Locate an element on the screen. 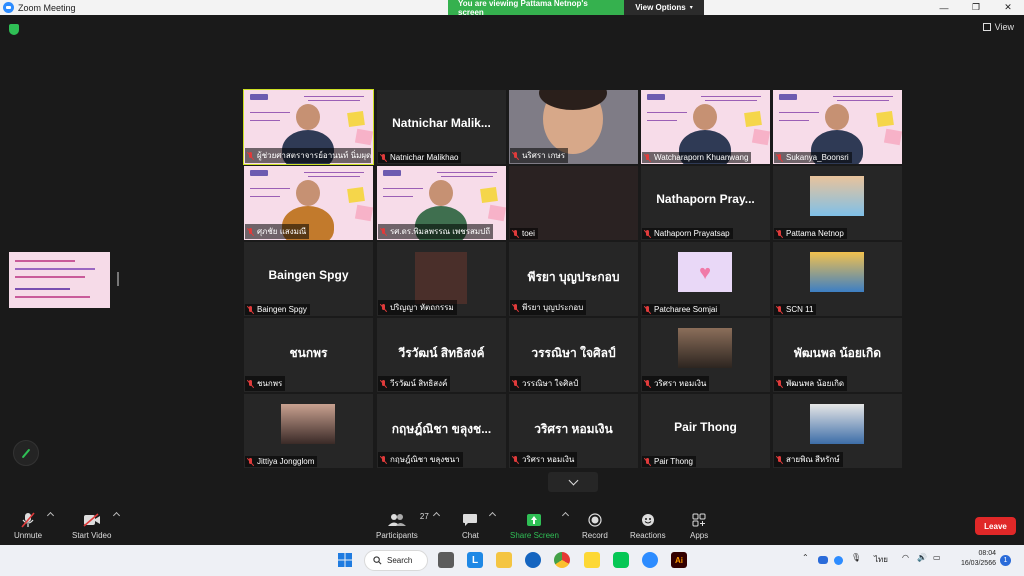  shield-icon is located at coordinates (14, 29).